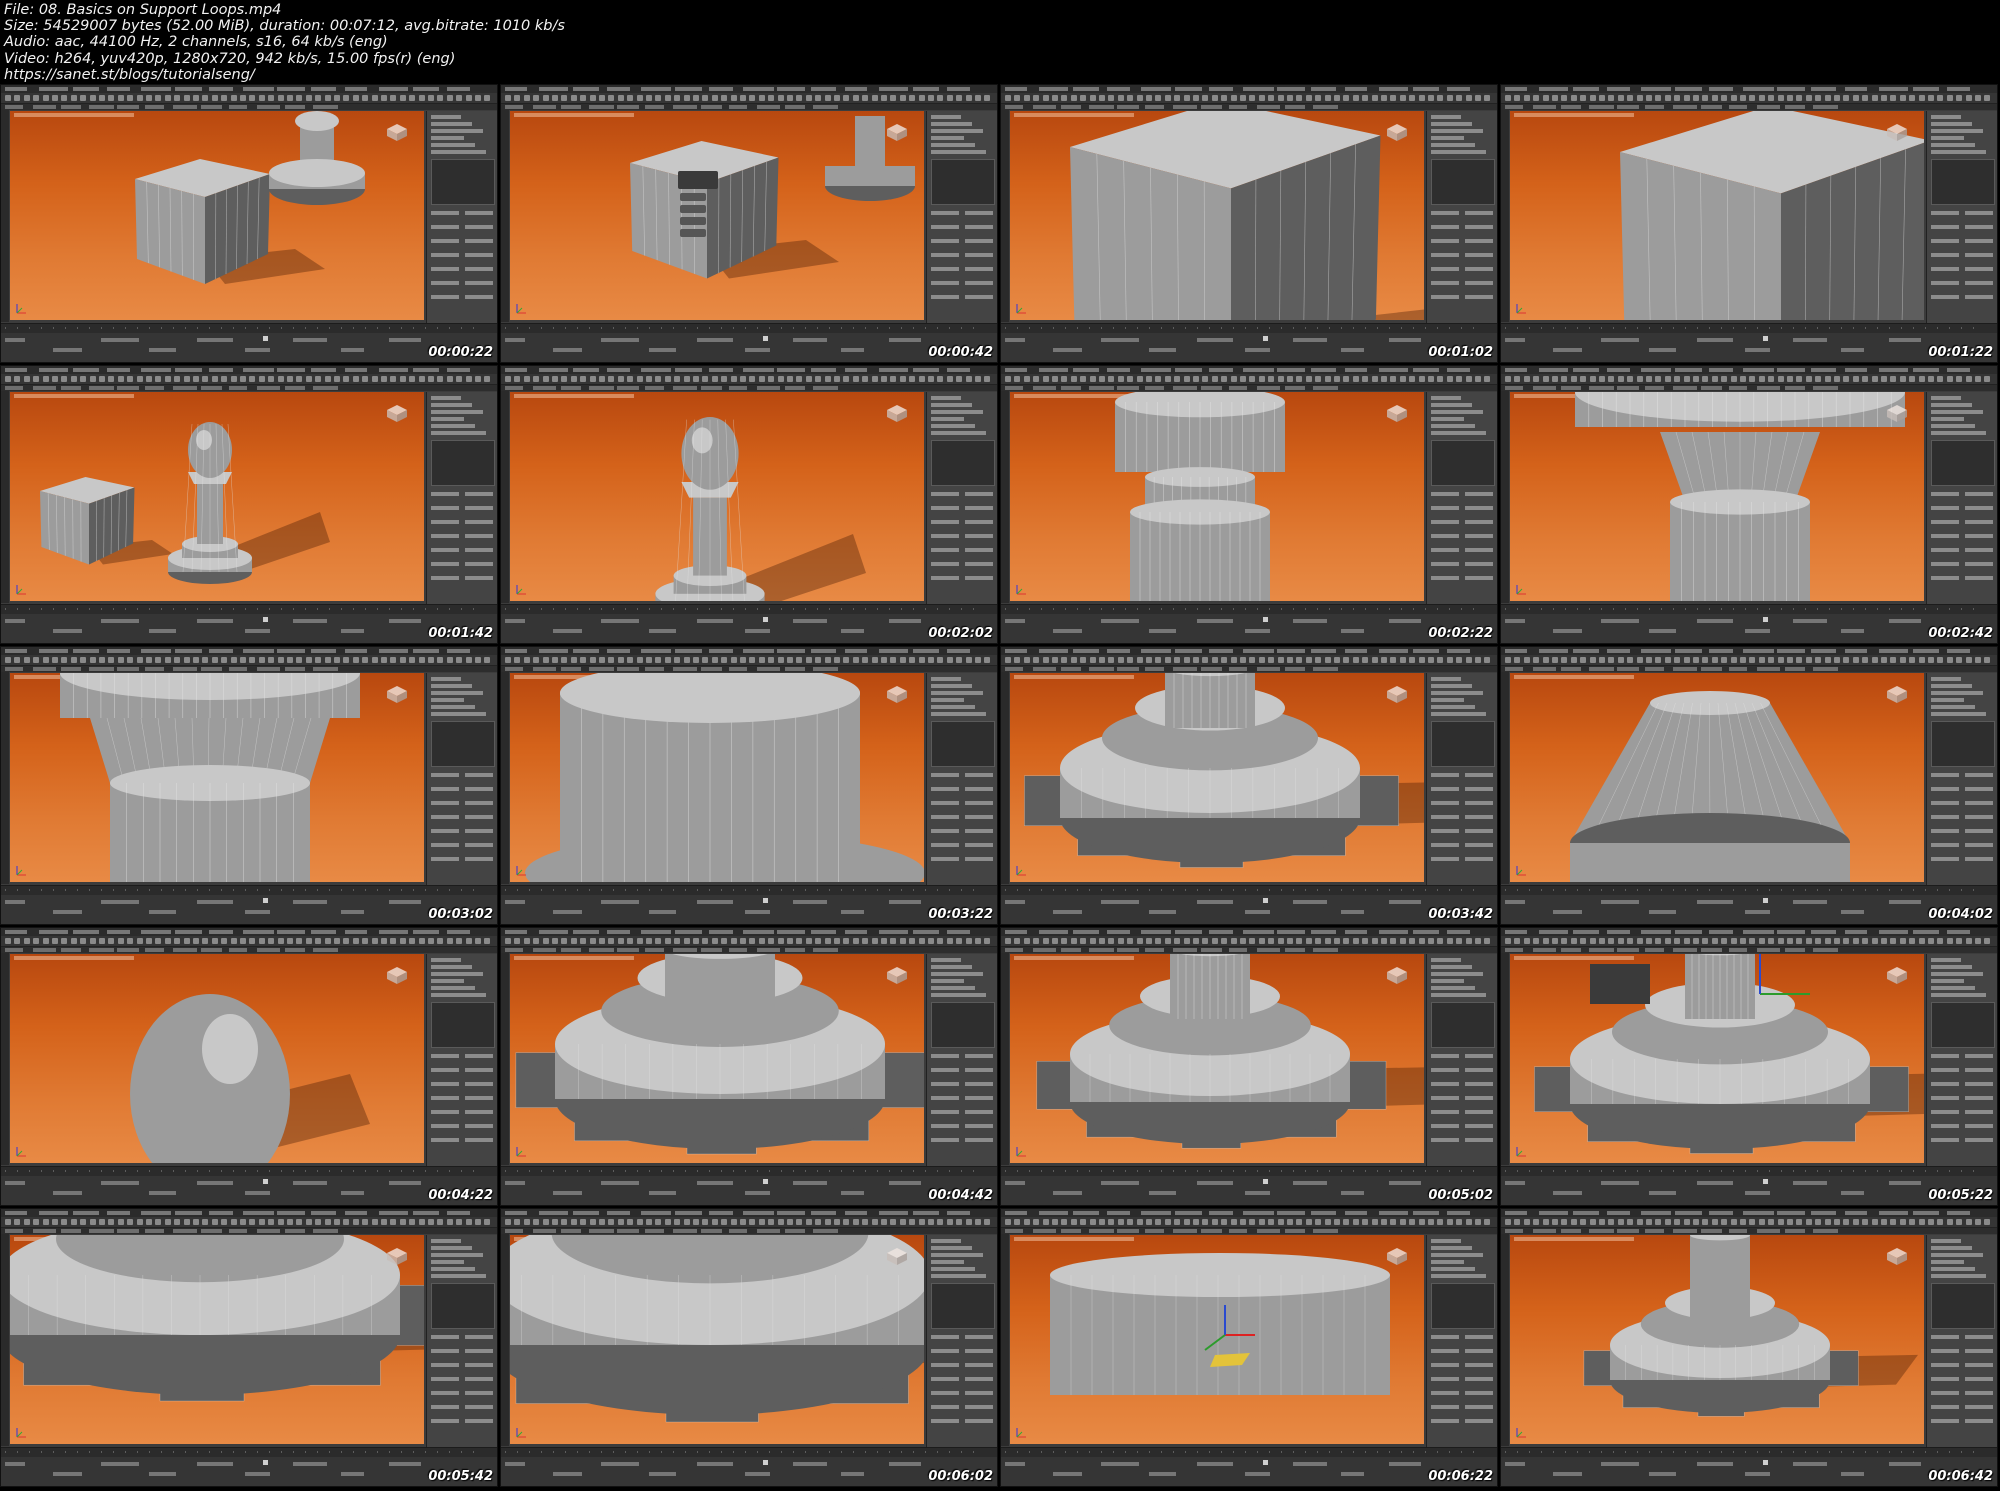 The height and width of the screenshot is (1491, 2000). I want to click on timestamp-label: 00:03:22, so click(960, 914).